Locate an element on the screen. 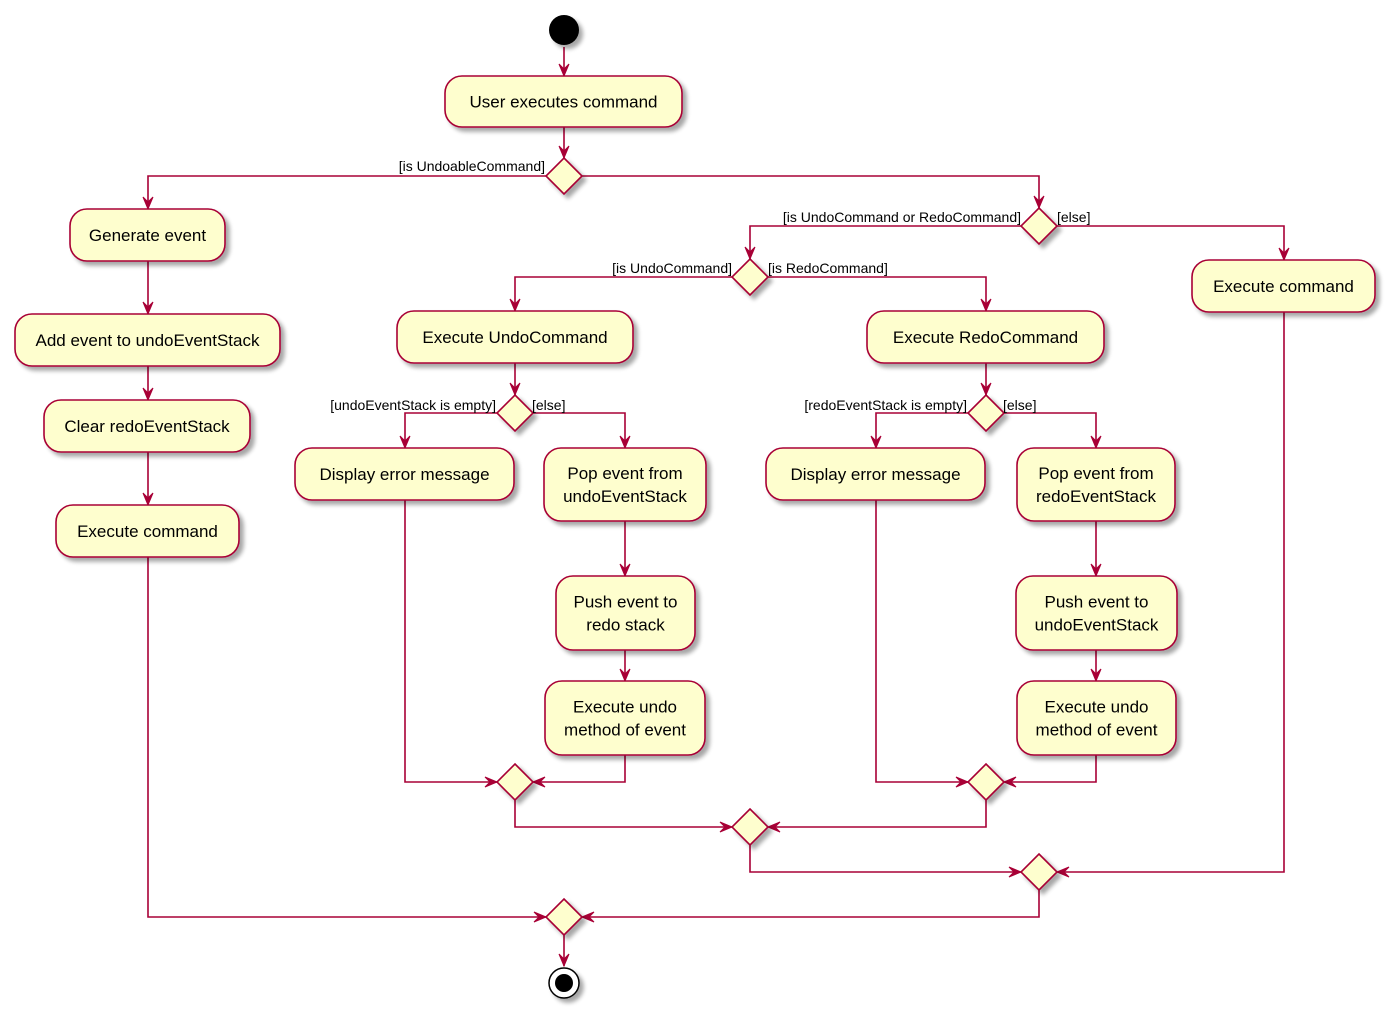  activity-clear-redo: Clear redoEventStack is located at coordinates (147, 426).